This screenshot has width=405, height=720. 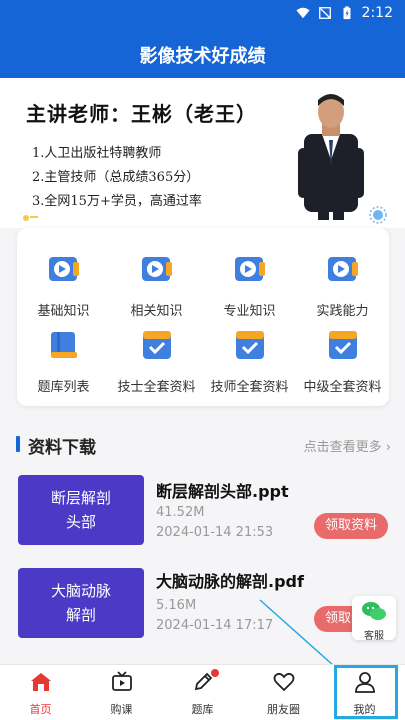 I want to click on heart-icon, so click(x=283, y=682).